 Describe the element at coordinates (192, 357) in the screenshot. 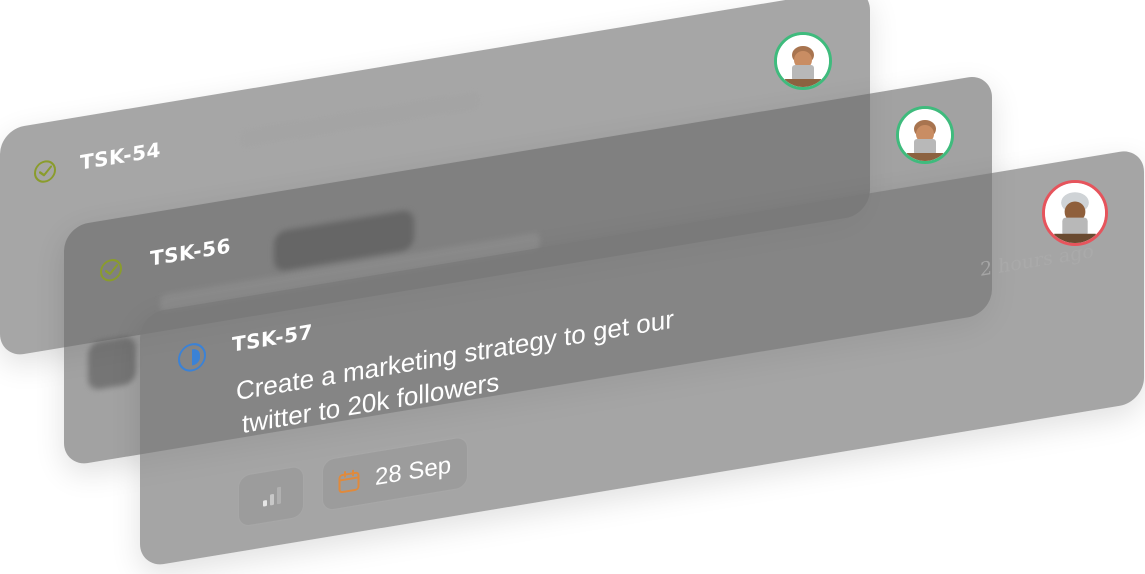

I see `status-in-progress-icon` at that location.